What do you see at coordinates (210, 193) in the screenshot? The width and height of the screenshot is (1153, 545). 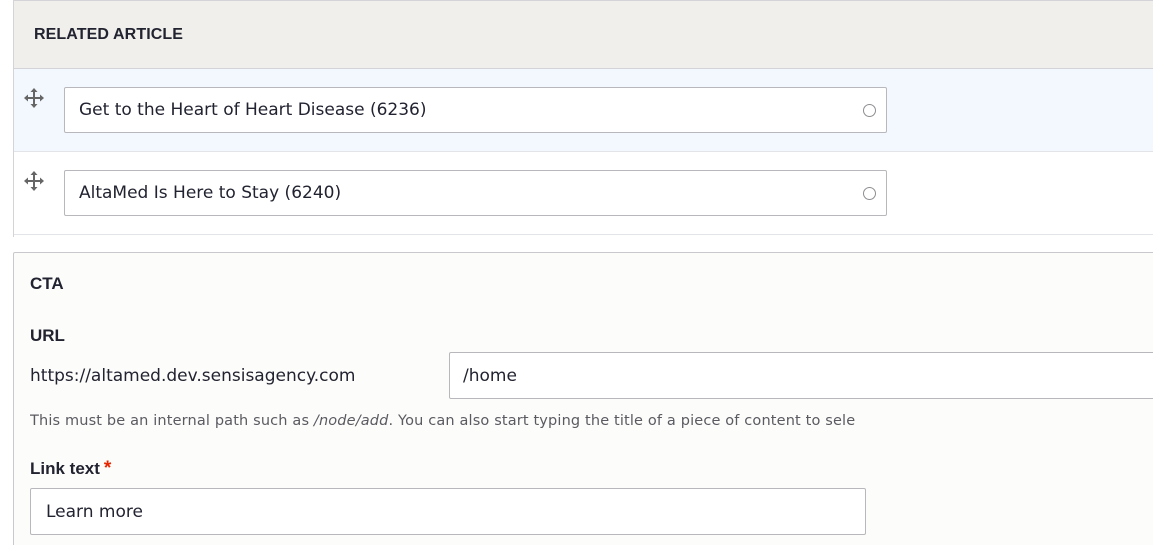 I see `related-article-input-value: AltaMed Is Here to Stay (6240)` at bounding box center [210, 193].